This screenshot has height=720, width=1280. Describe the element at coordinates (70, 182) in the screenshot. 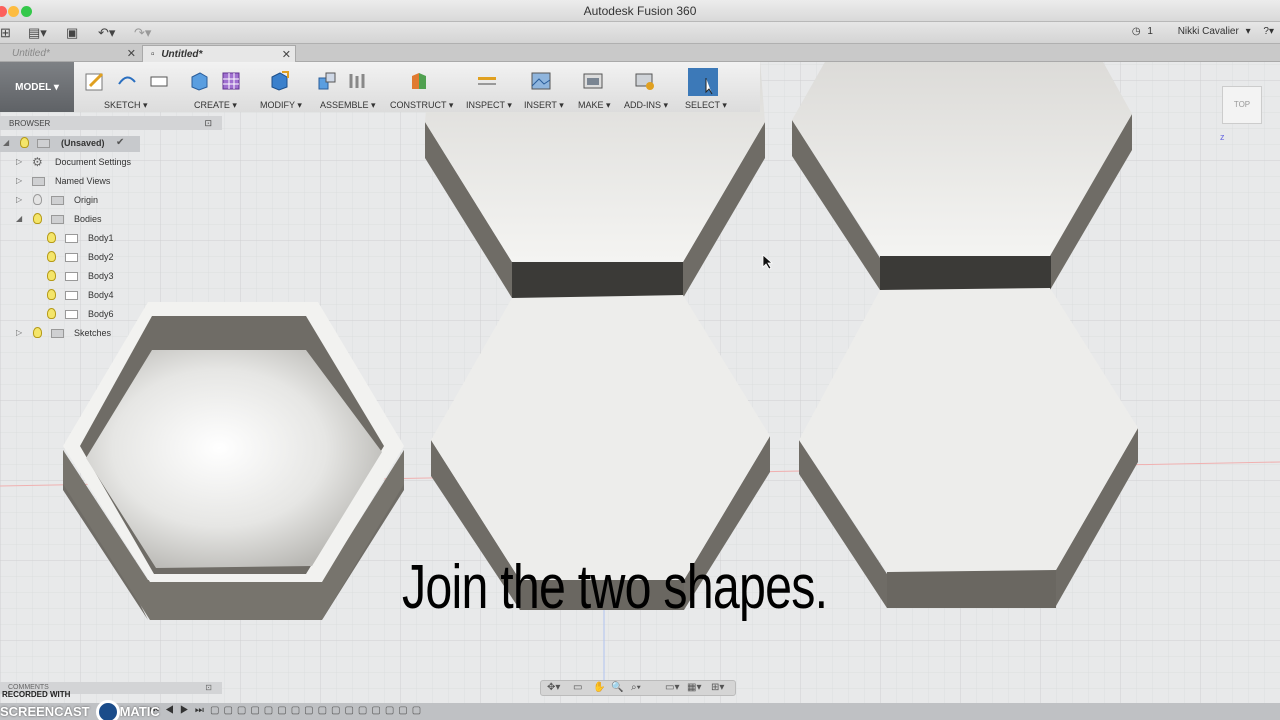

I see `tree-item-named-views: ▷ Named Views` at that location.